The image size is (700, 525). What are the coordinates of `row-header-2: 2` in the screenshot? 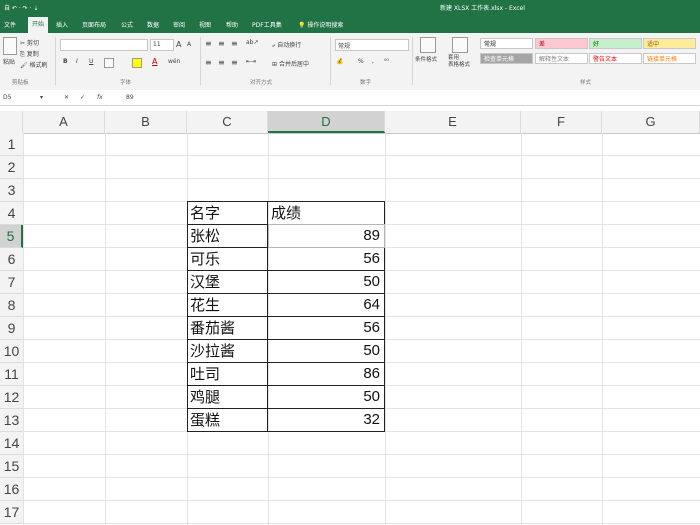 It's located at (11, 167).